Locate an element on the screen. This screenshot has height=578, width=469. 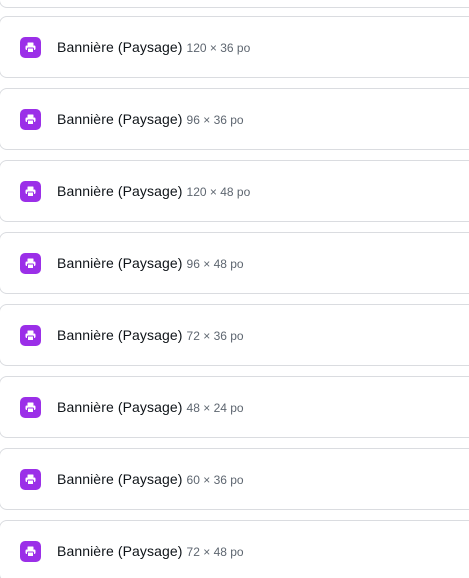
item-dimensions: 72 × 48 po is located at coordinates (215, 552).